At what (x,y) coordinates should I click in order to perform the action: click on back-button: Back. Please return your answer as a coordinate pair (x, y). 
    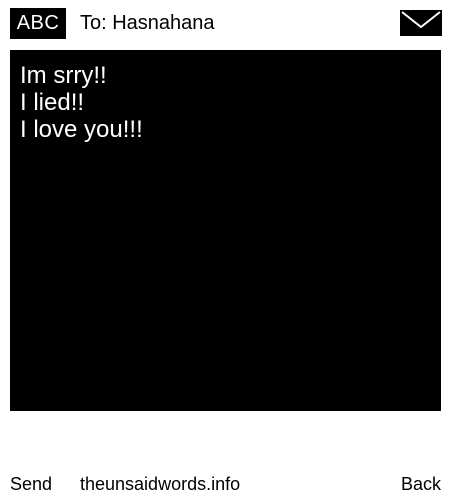
    Looking at the image, I should click on (421, 484).